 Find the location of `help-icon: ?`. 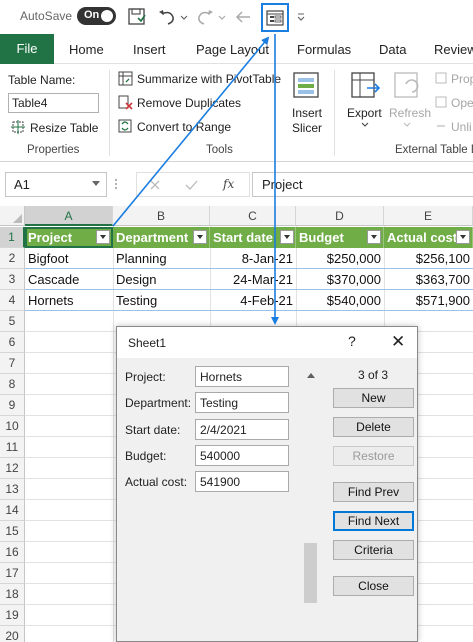

help-icon: ? is located at coordinates (352, 341).